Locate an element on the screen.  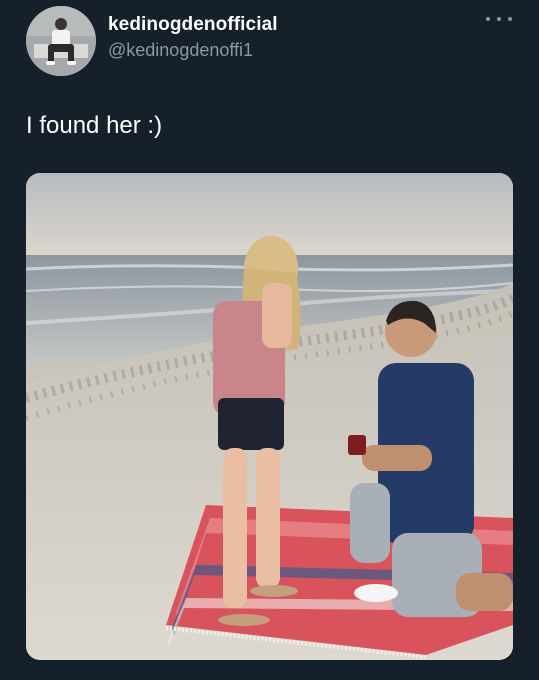
tweet-header: kedinogdenofficial @kedinogdenoffi1 is located at coordinates (269, 45).